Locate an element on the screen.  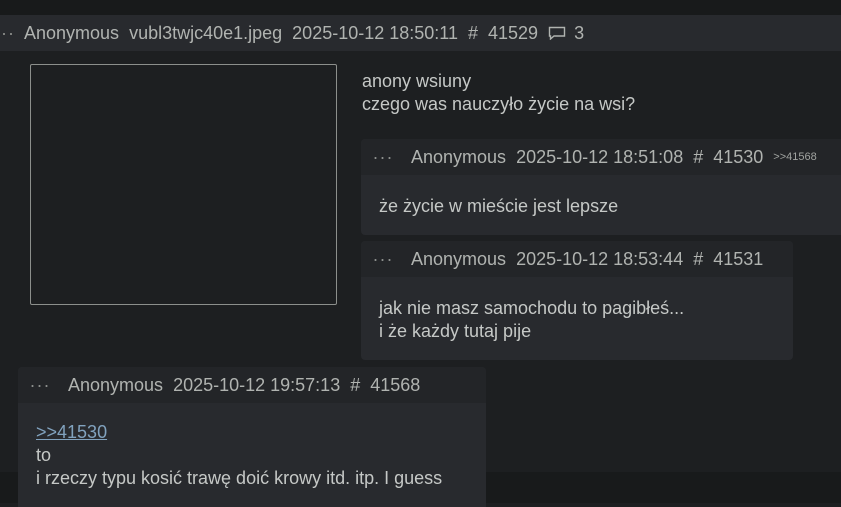
op-reply-counter: 3 is located at coordinates (571, 33).